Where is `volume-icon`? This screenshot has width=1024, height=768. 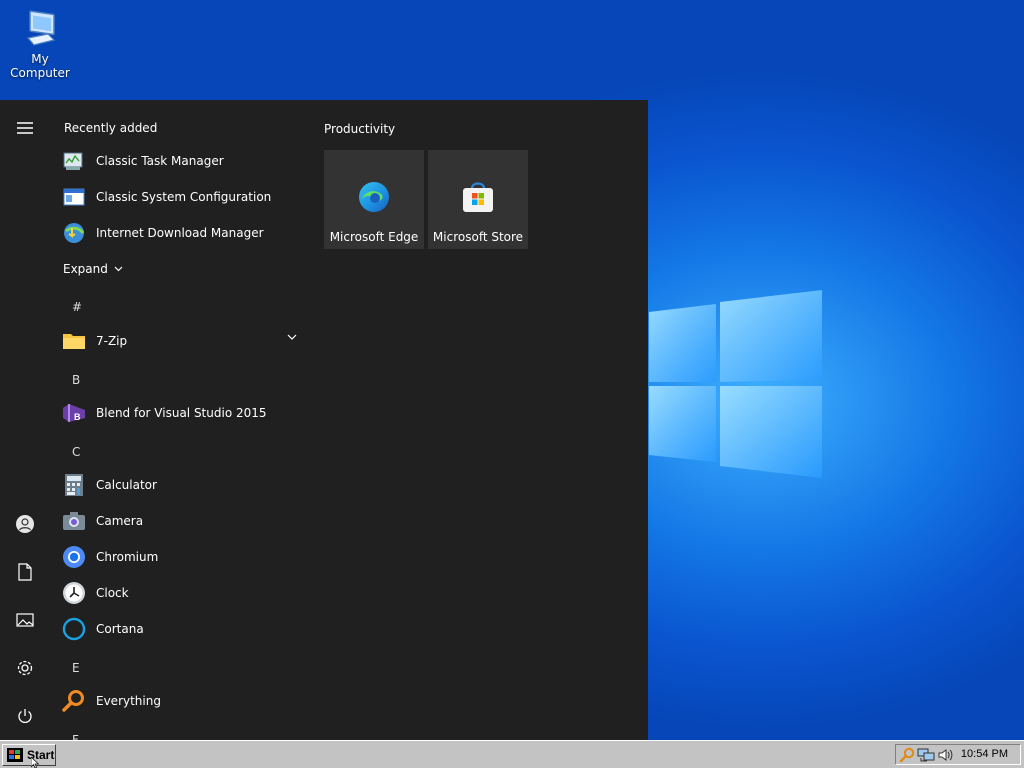 volume-icon is located at coordinates (945, 755).